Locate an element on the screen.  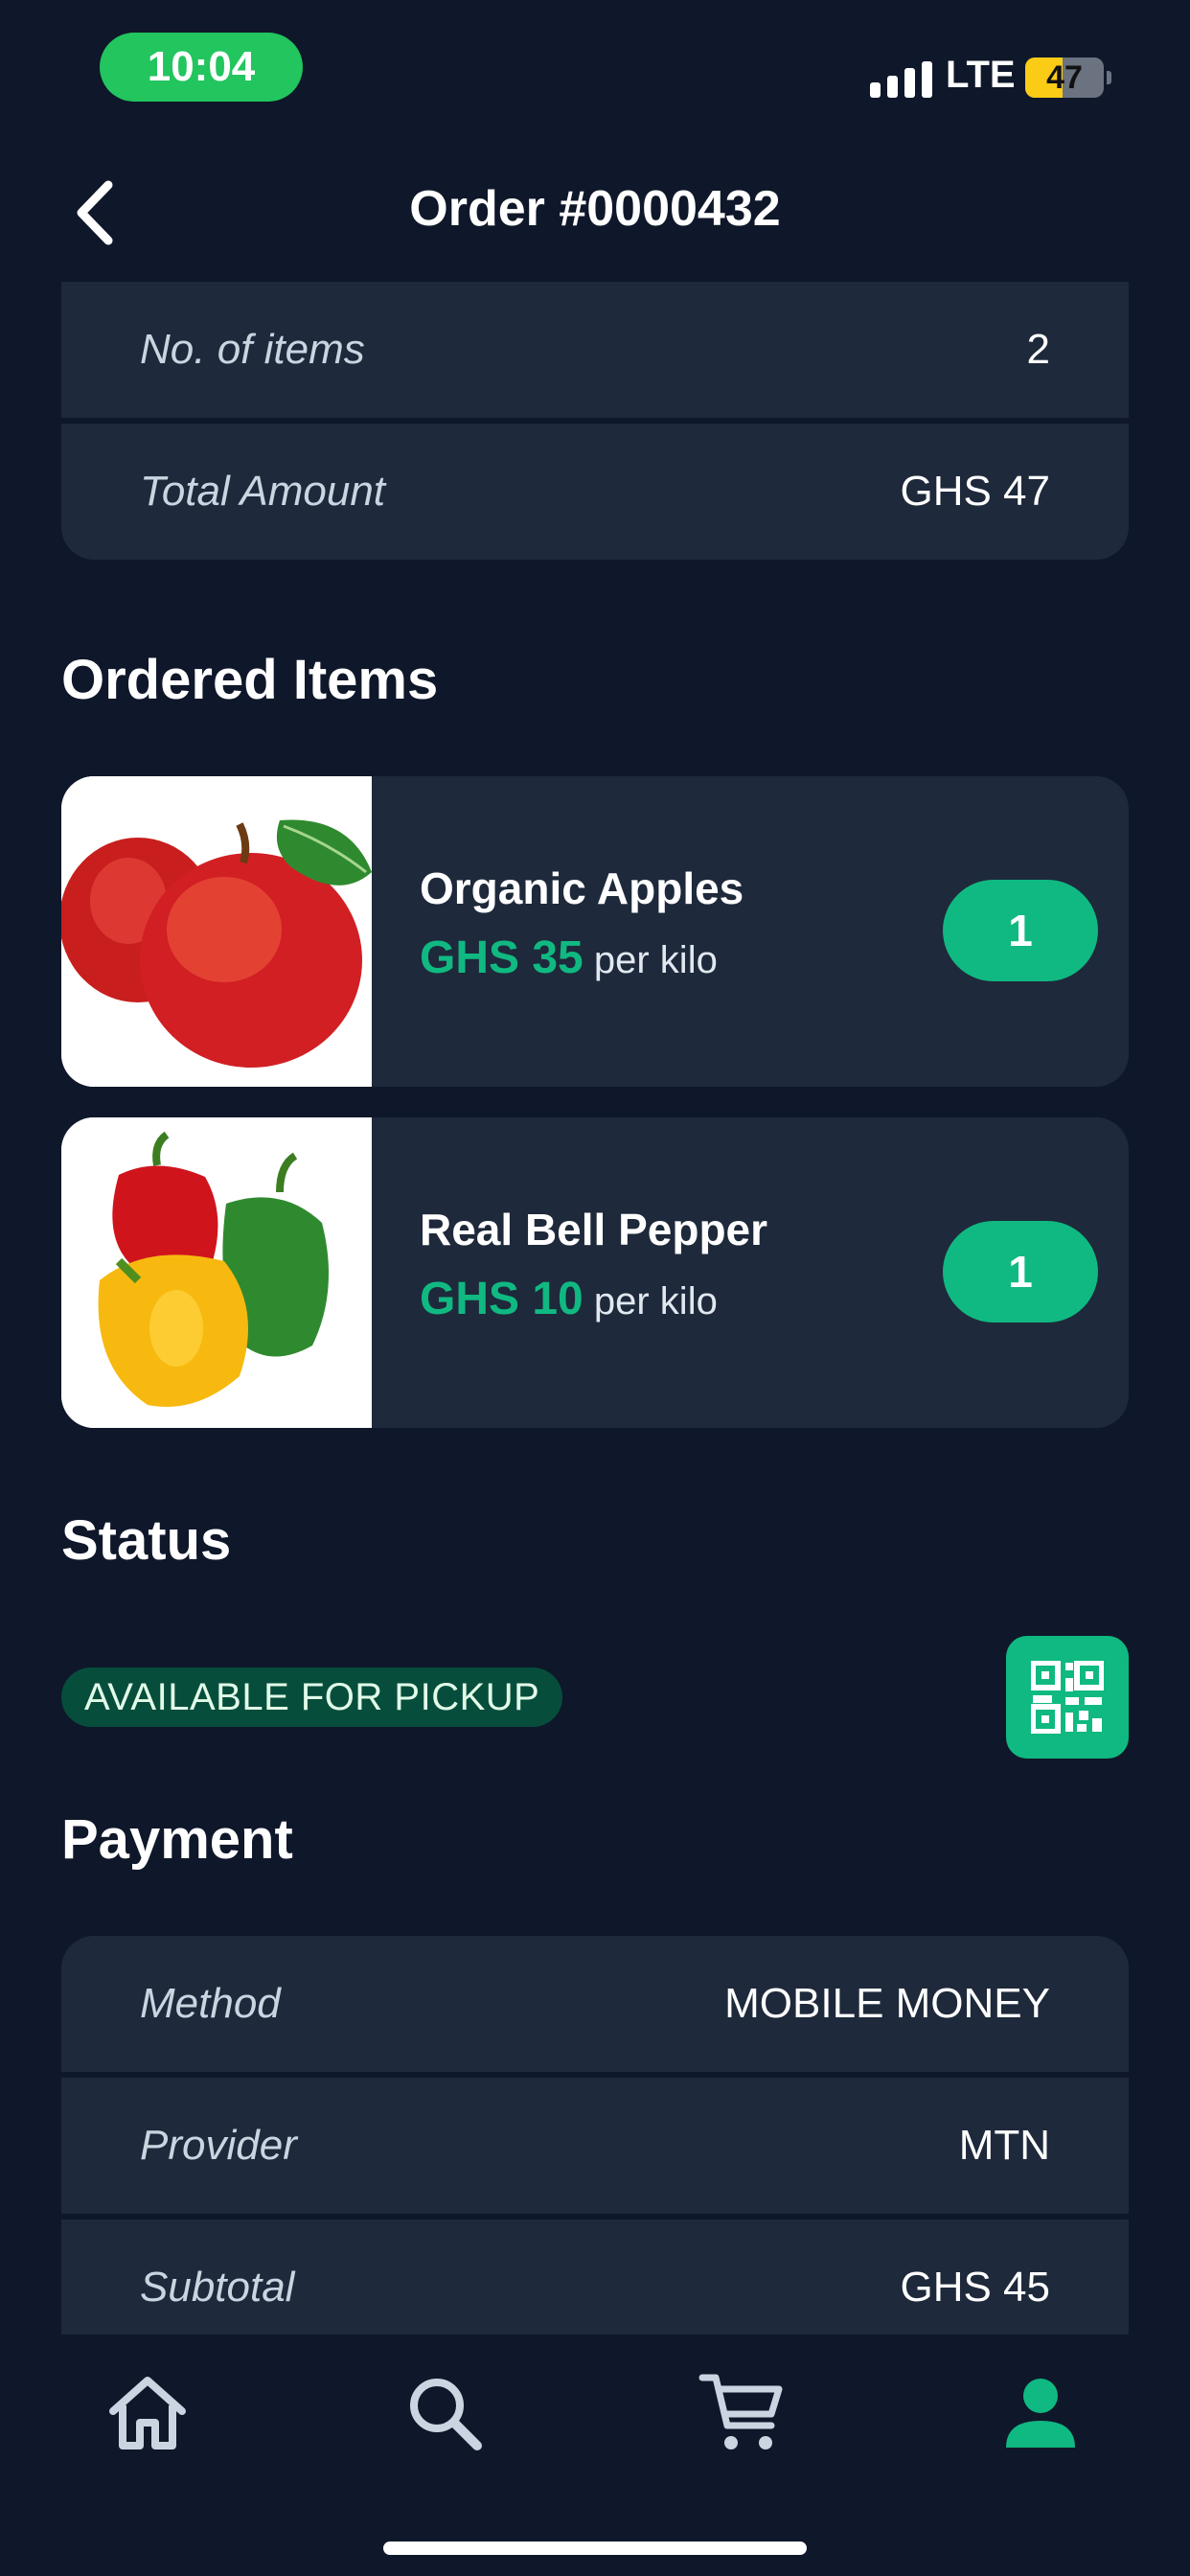
item-name: Real Bell Pepper is located at coordinates (594, 1229).